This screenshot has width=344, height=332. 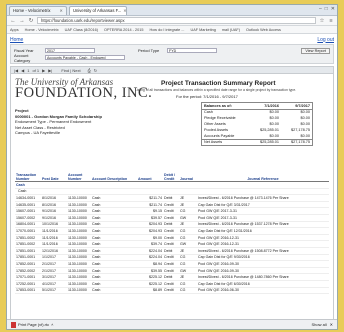 I want to click on amount: $224.04, so click(x=150, y=258).